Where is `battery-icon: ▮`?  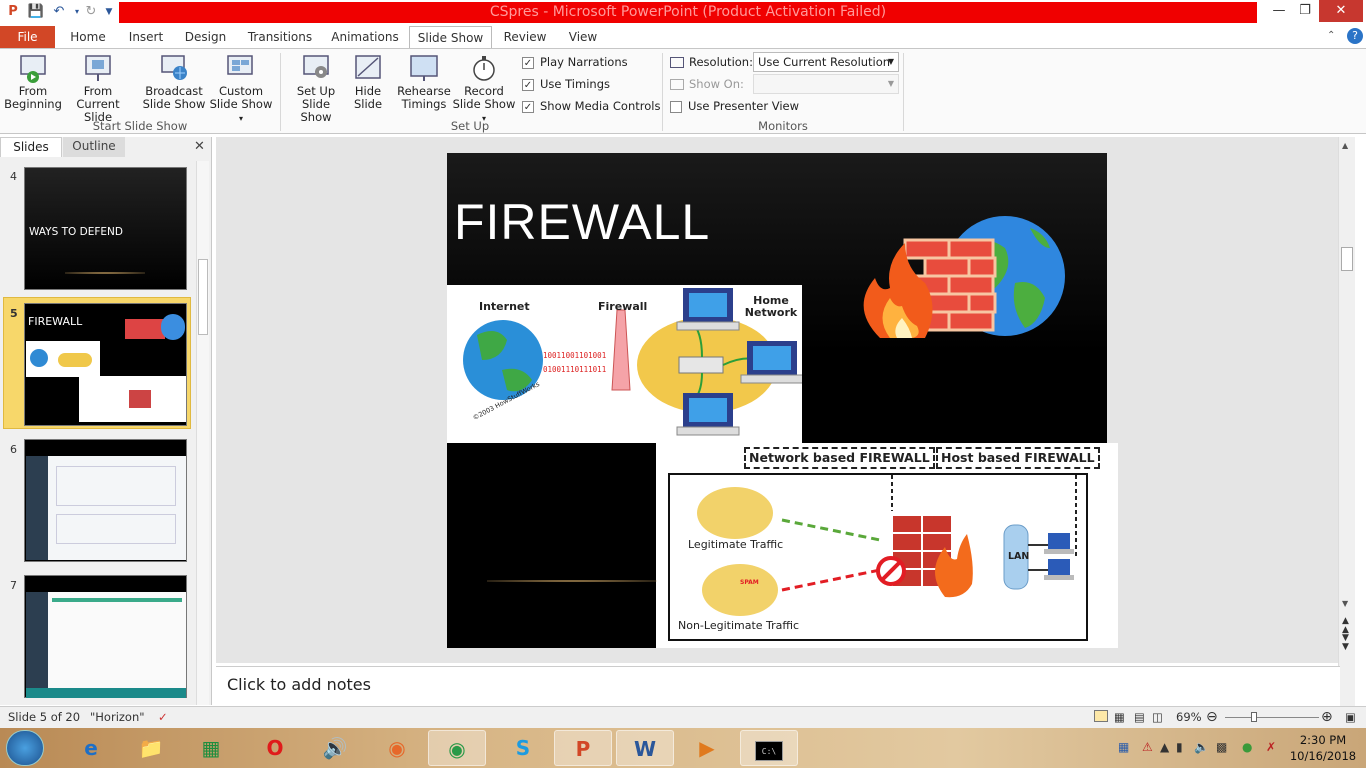 battery-icon: ▮ is located at coordinates (1179, 747).